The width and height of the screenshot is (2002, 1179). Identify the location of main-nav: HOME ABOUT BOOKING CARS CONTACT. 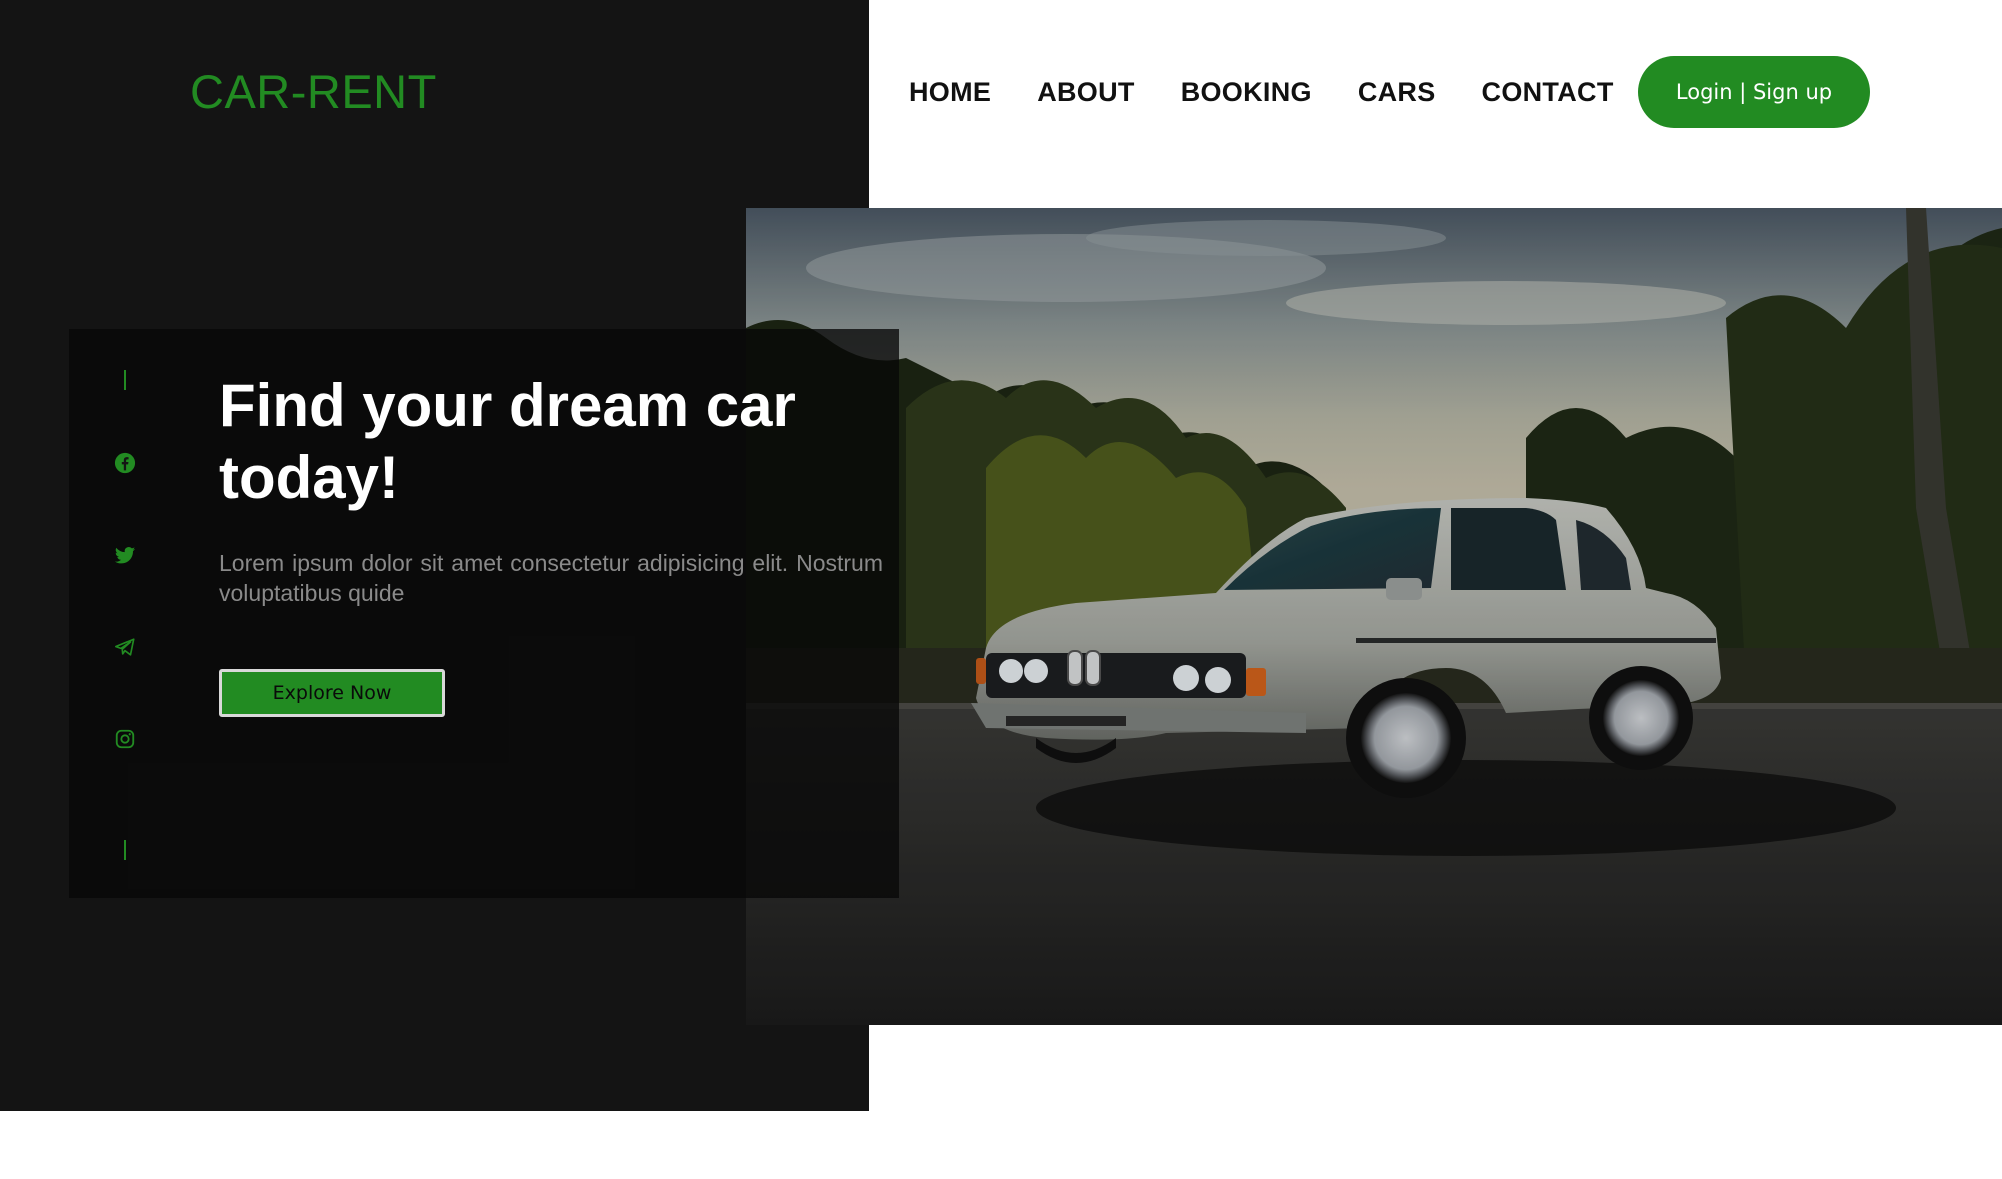
(1284, 92).